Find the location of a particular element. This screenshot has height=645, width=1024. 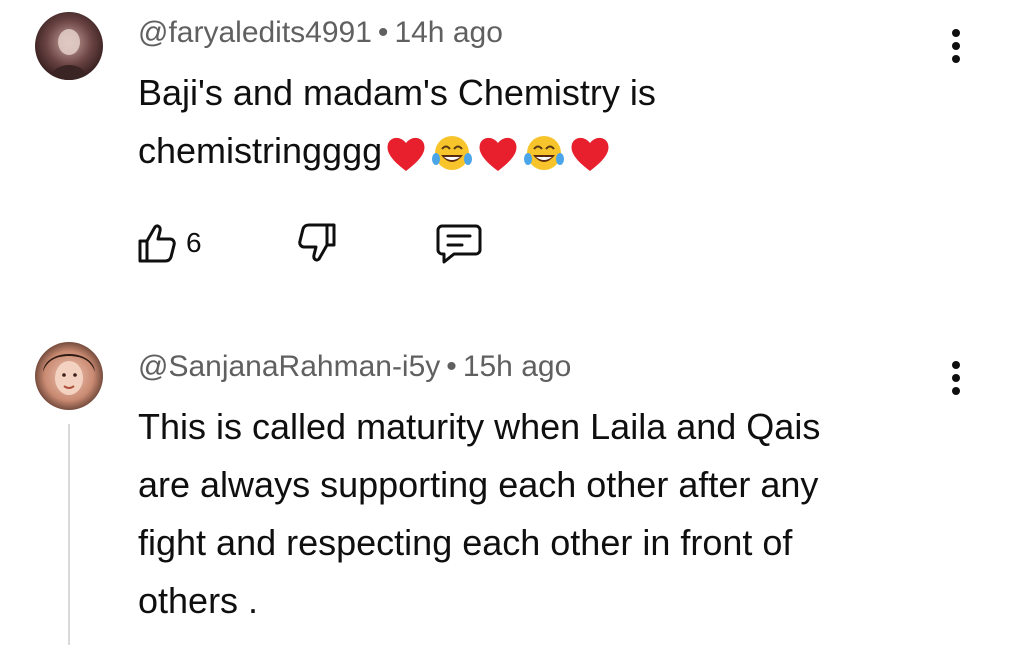

like-count: 6 is located at coordinates (194, 242).